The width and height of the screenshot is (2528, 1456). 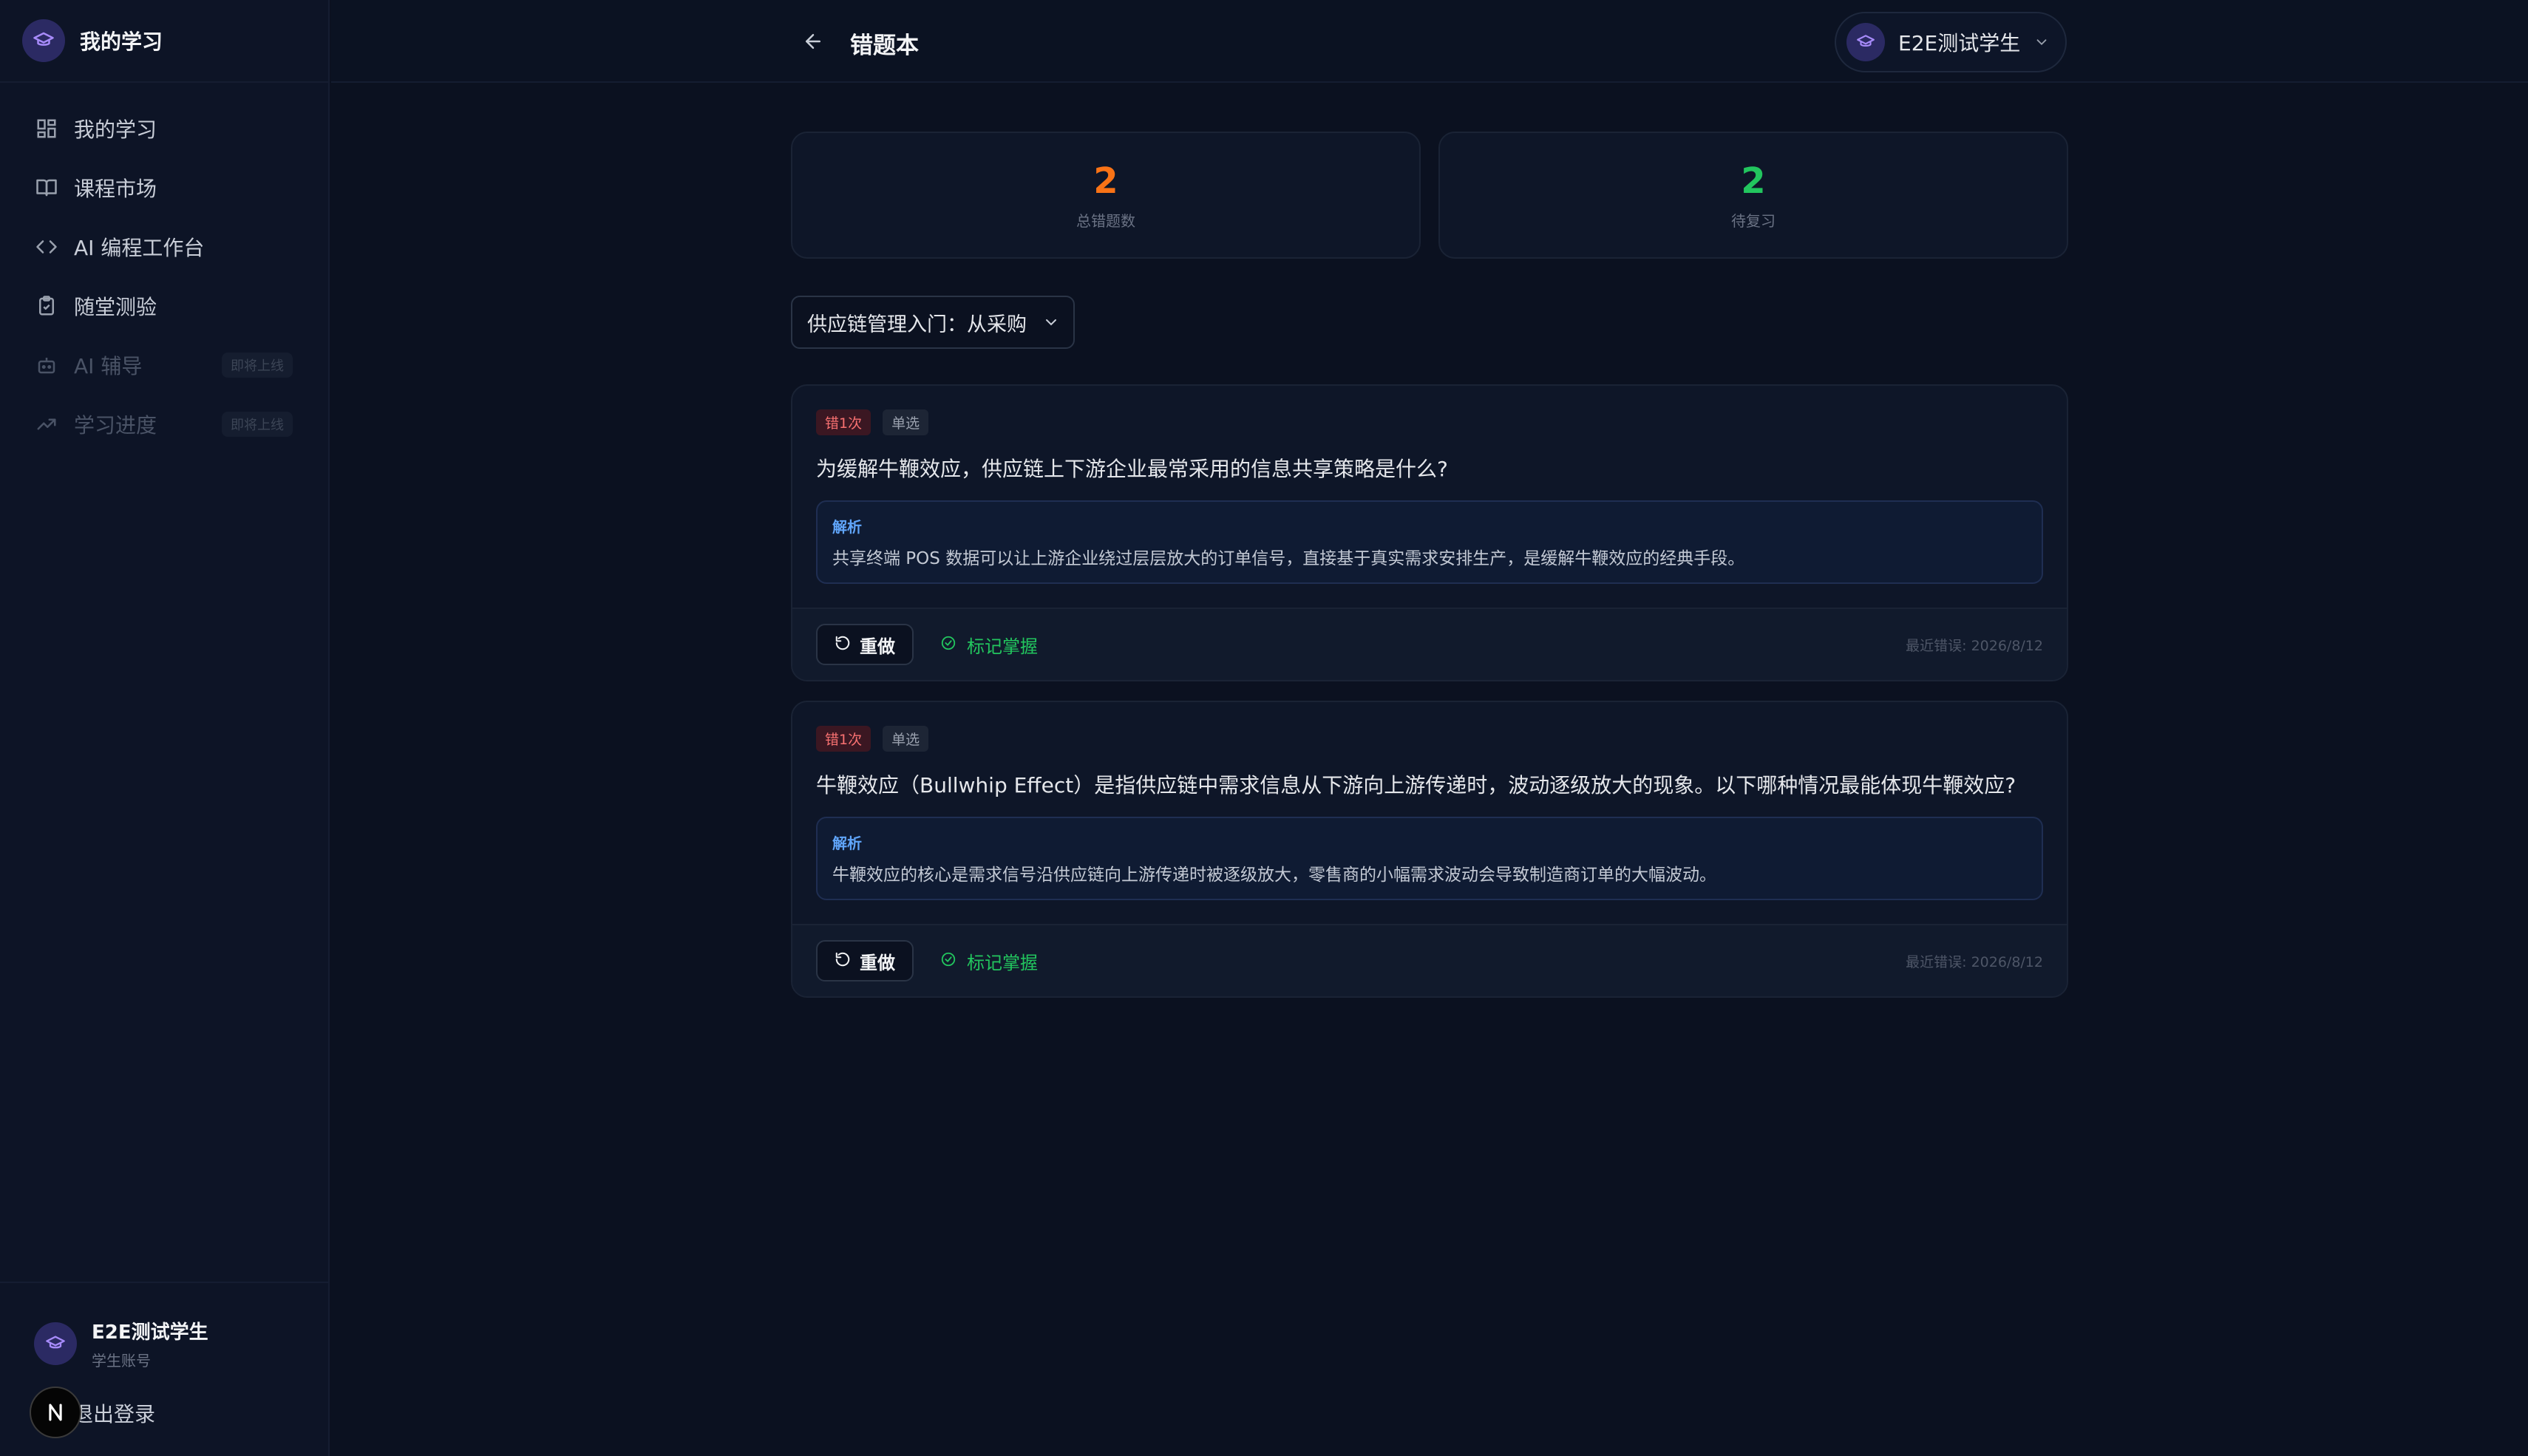 What do you see at coordinates (1106, 221) in the screenshot?
I see `stat-label: 总错题数` at bounding box center [1106, 221].